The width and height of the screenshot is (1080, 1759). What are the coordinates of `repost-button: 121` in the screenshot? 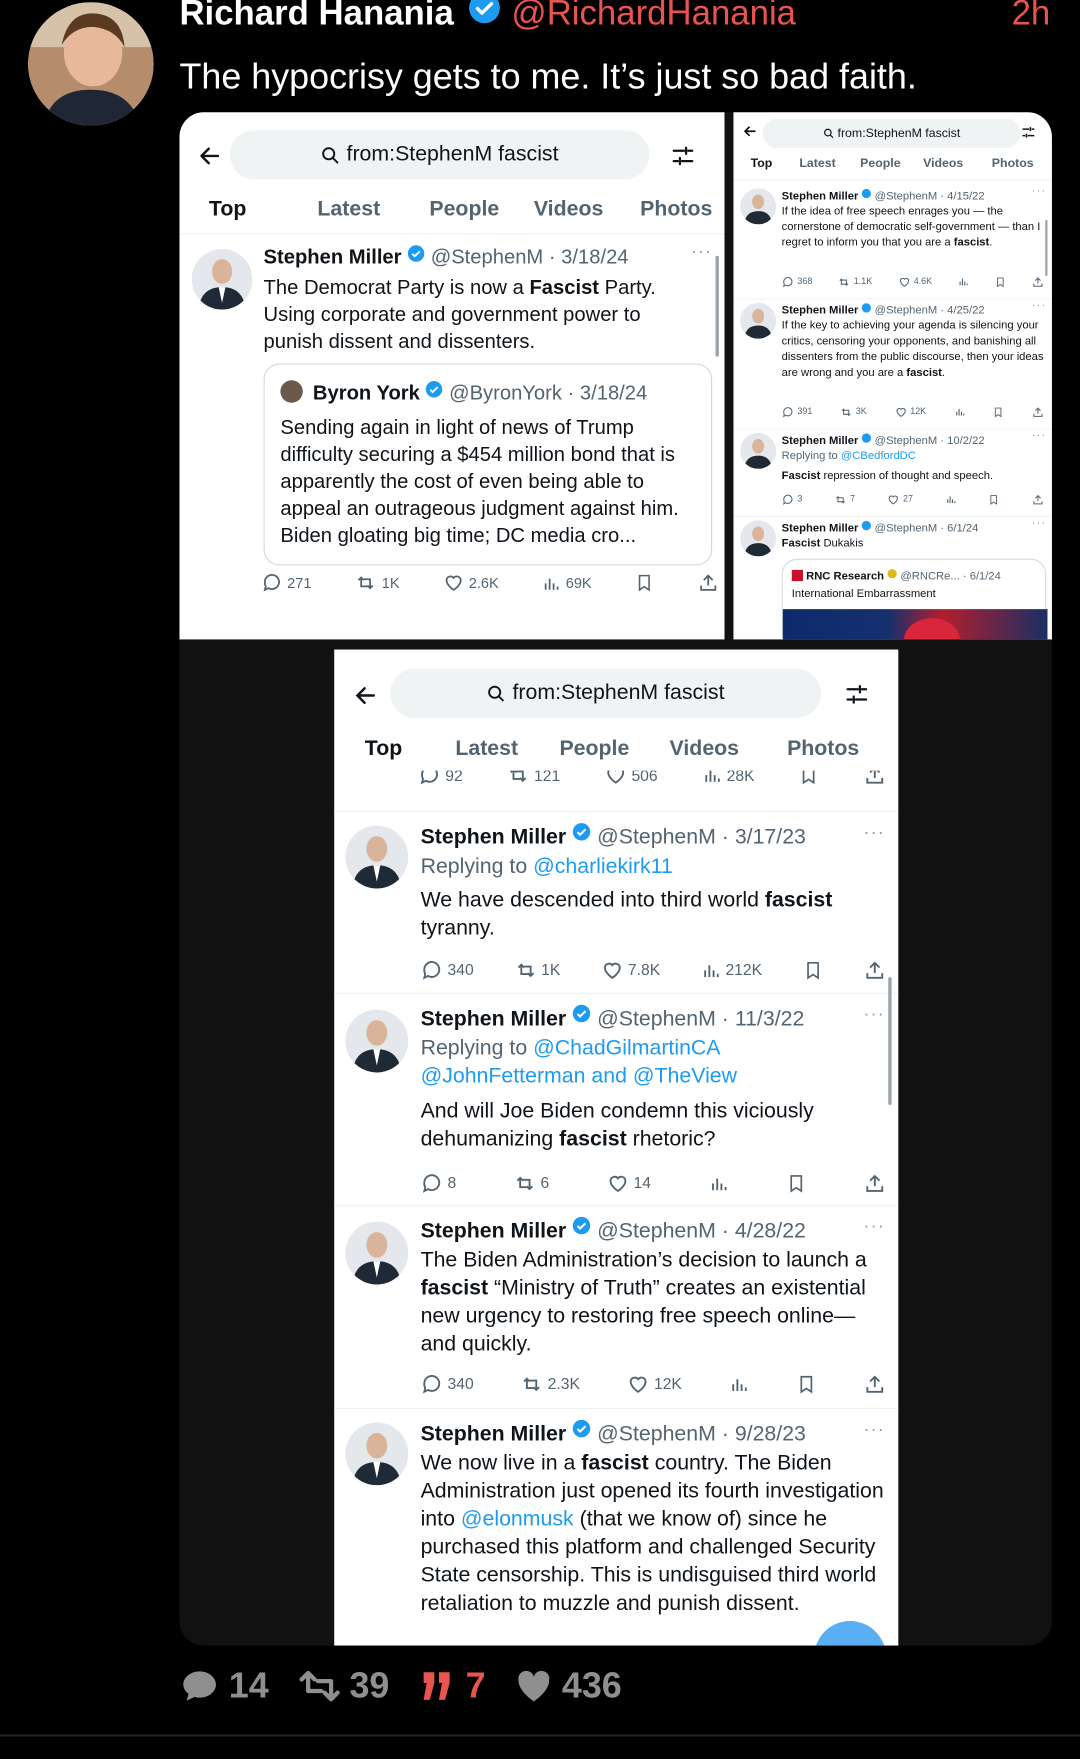 It's located at (533, 778).